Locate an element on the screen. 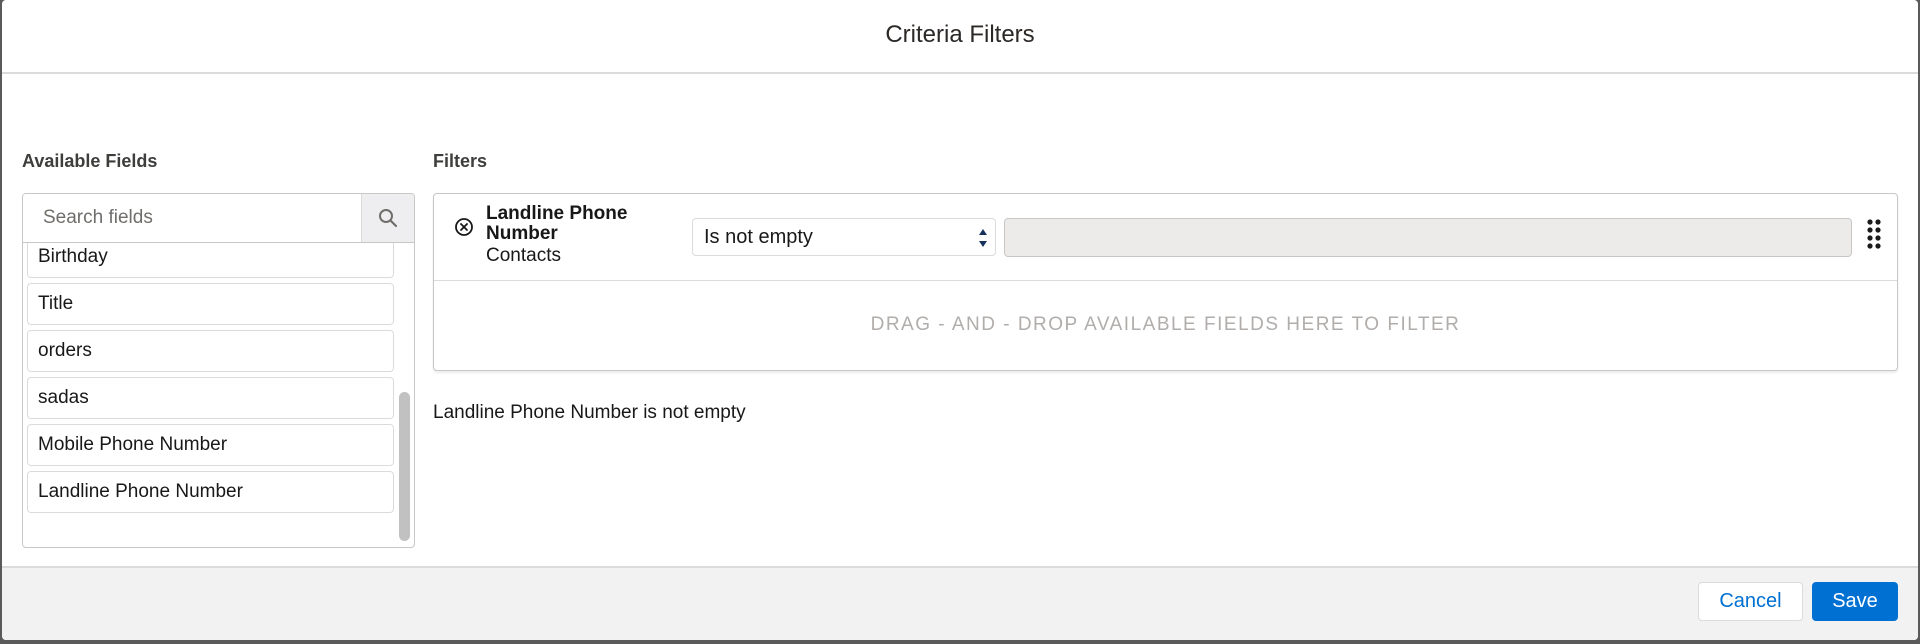  filter-value-input is located at coordinates (1428, 237).